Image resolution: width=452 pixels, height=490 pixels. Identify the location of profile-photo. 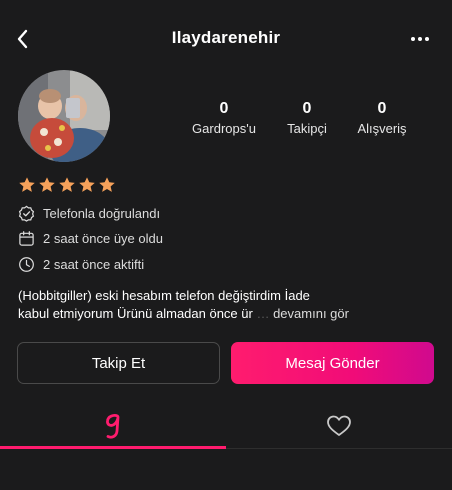
(64, 116).